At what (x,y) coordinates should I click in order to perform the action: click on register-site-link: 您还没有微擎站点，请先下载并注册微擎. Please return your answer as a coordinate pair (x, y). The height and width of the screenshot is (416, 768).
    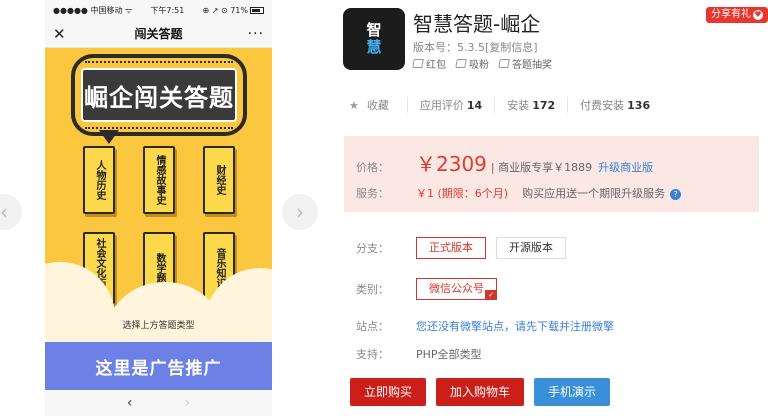
    Looking at the image, I should click on (515, 326).